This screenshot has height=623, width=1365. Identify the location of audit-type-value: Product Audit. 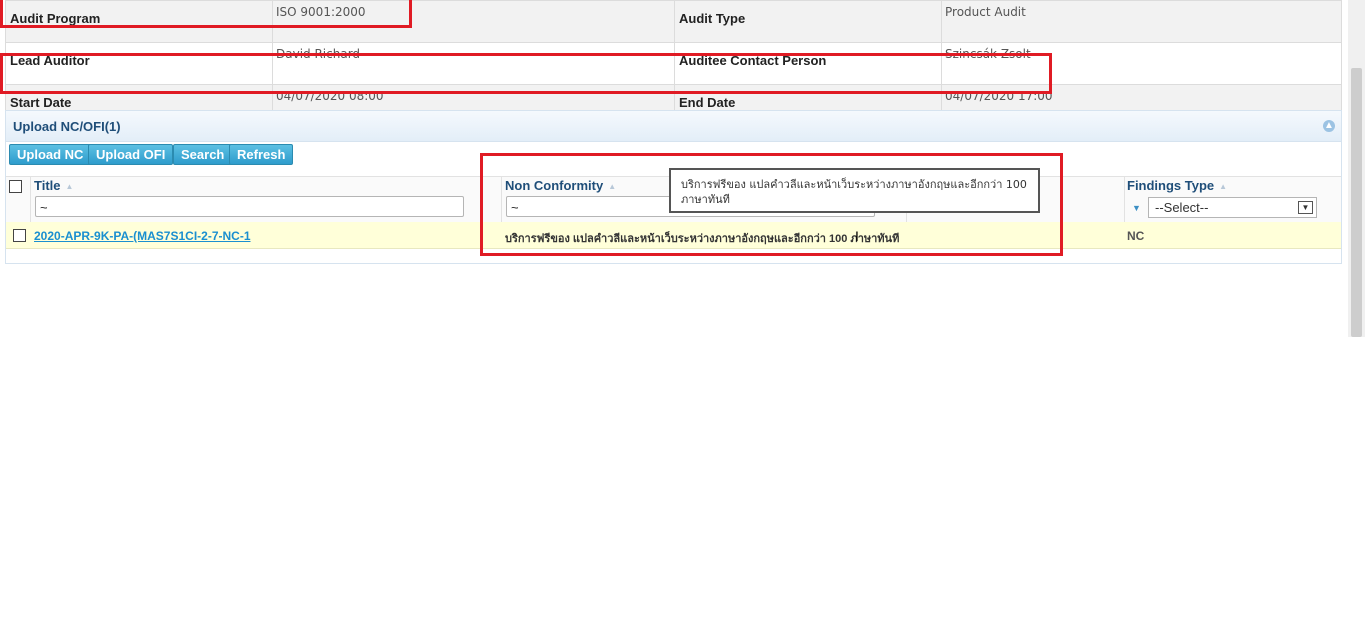
(1141, 21).